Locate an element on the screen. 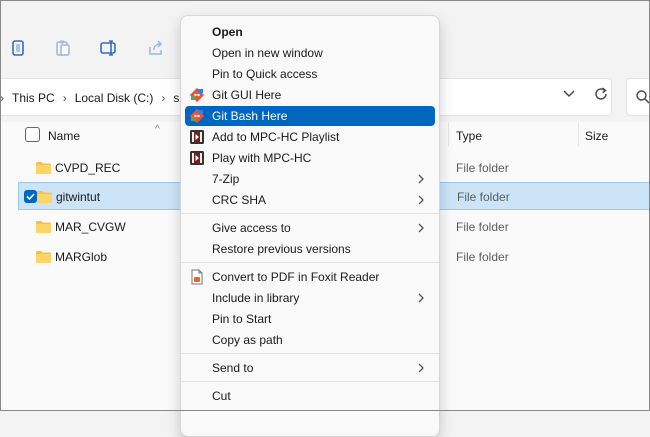  search-input is located at coordinates (638, 97).